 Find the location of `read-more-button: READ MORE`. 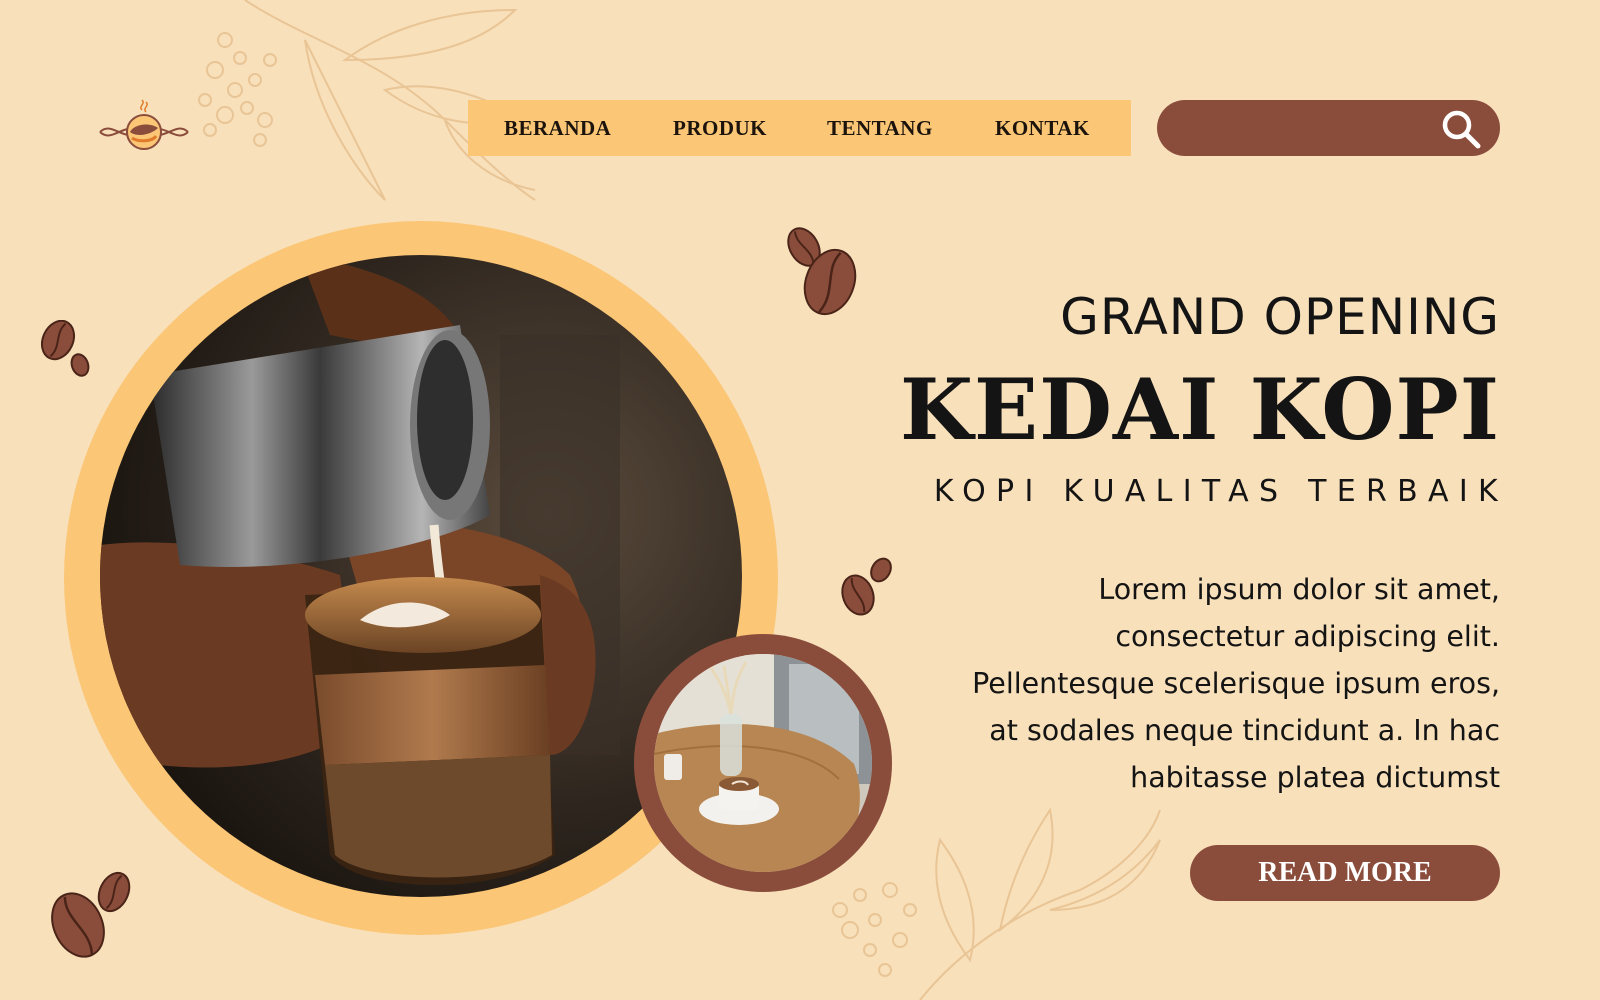

read-more-button: READ MORE is located at coordinates (1345, 873).